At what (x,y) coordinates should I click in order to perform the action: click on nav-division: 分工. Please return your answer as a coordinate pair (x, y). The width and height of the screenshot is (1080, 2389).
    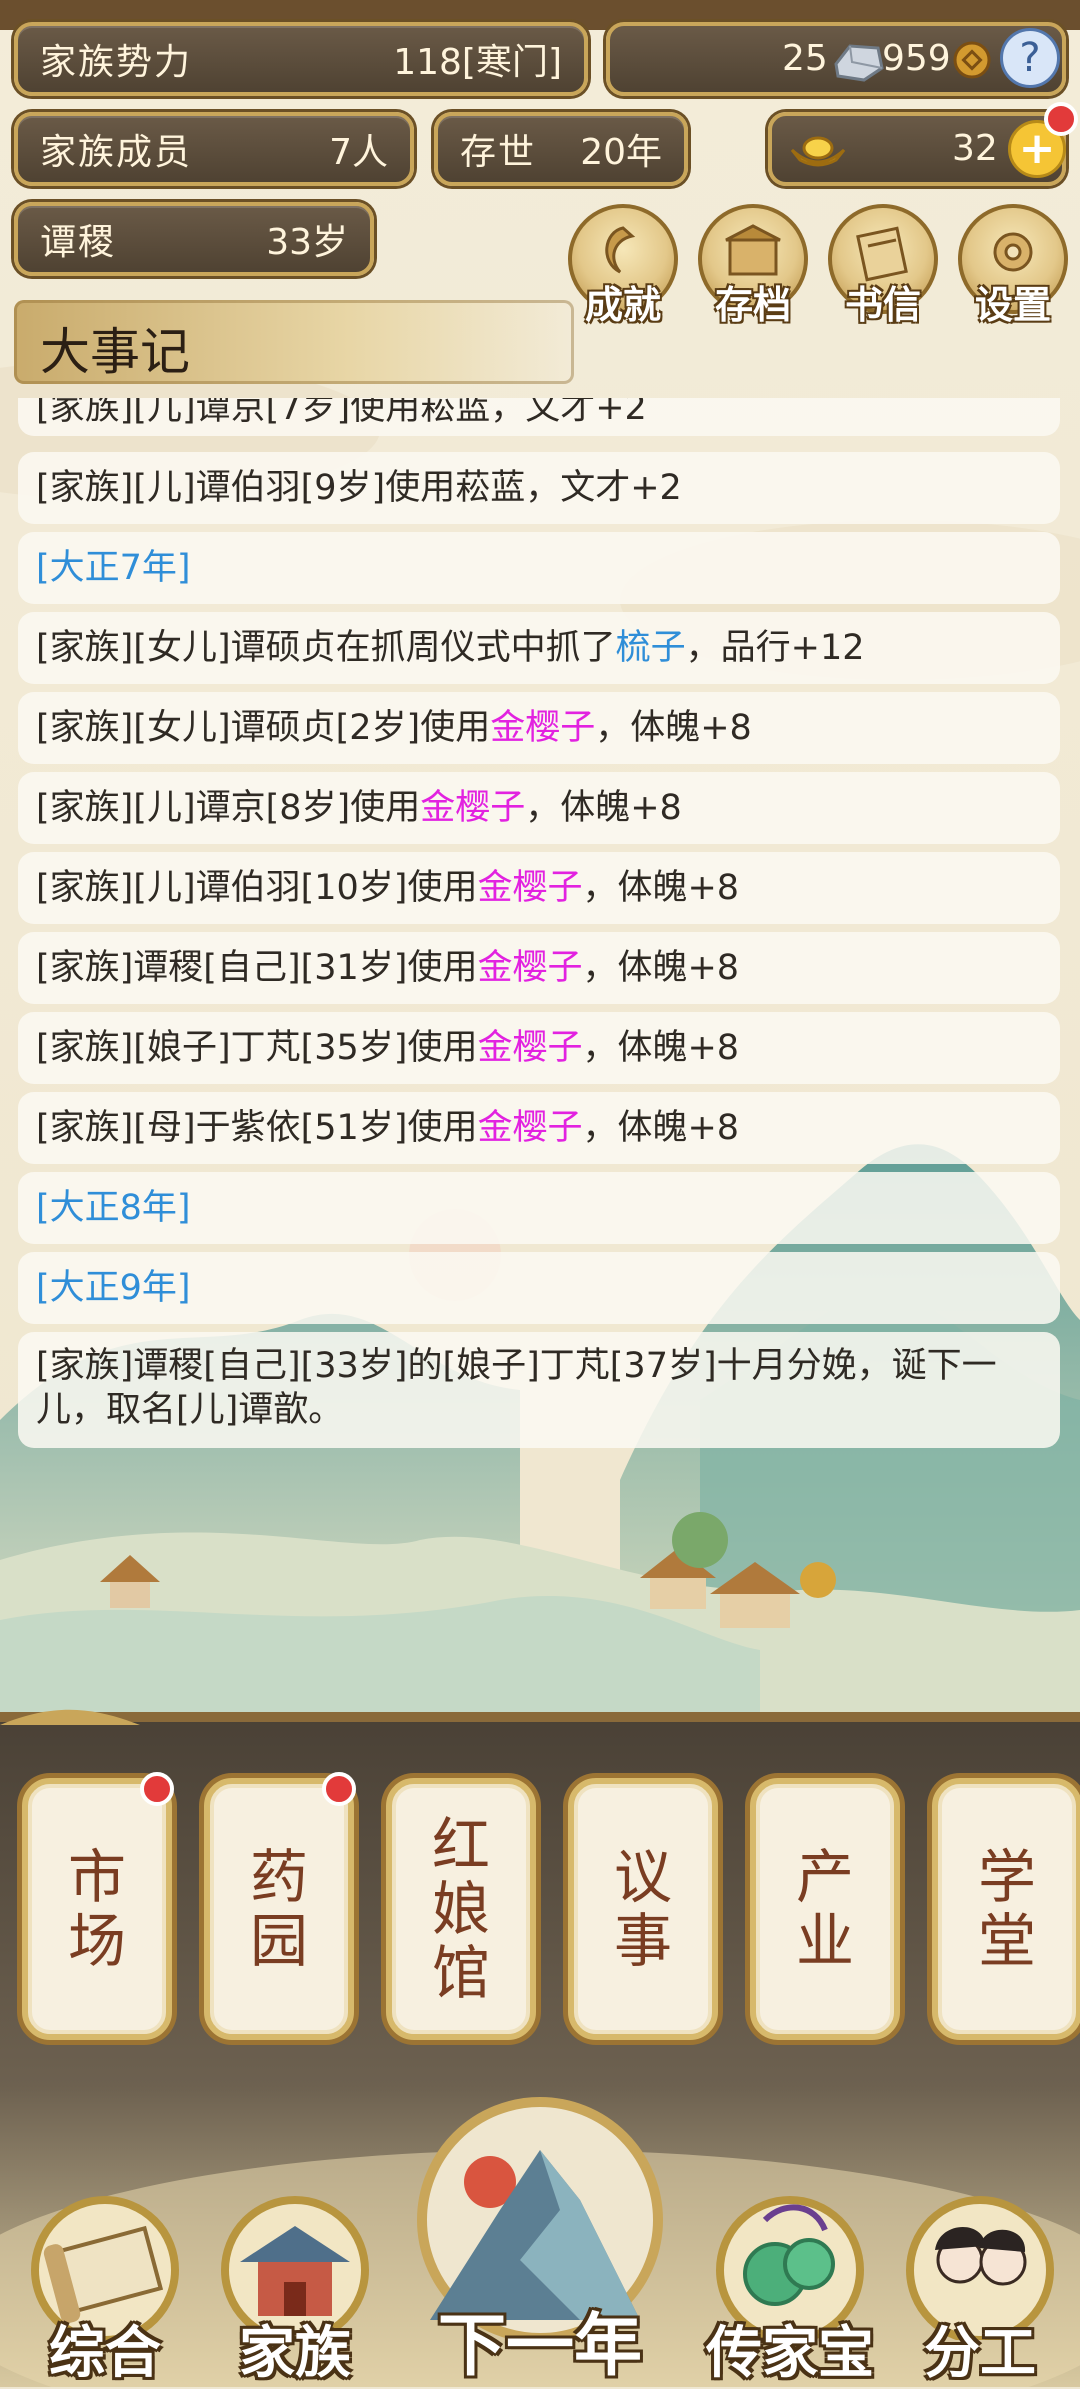
    Looking at the image, I should click on (980, 2283).